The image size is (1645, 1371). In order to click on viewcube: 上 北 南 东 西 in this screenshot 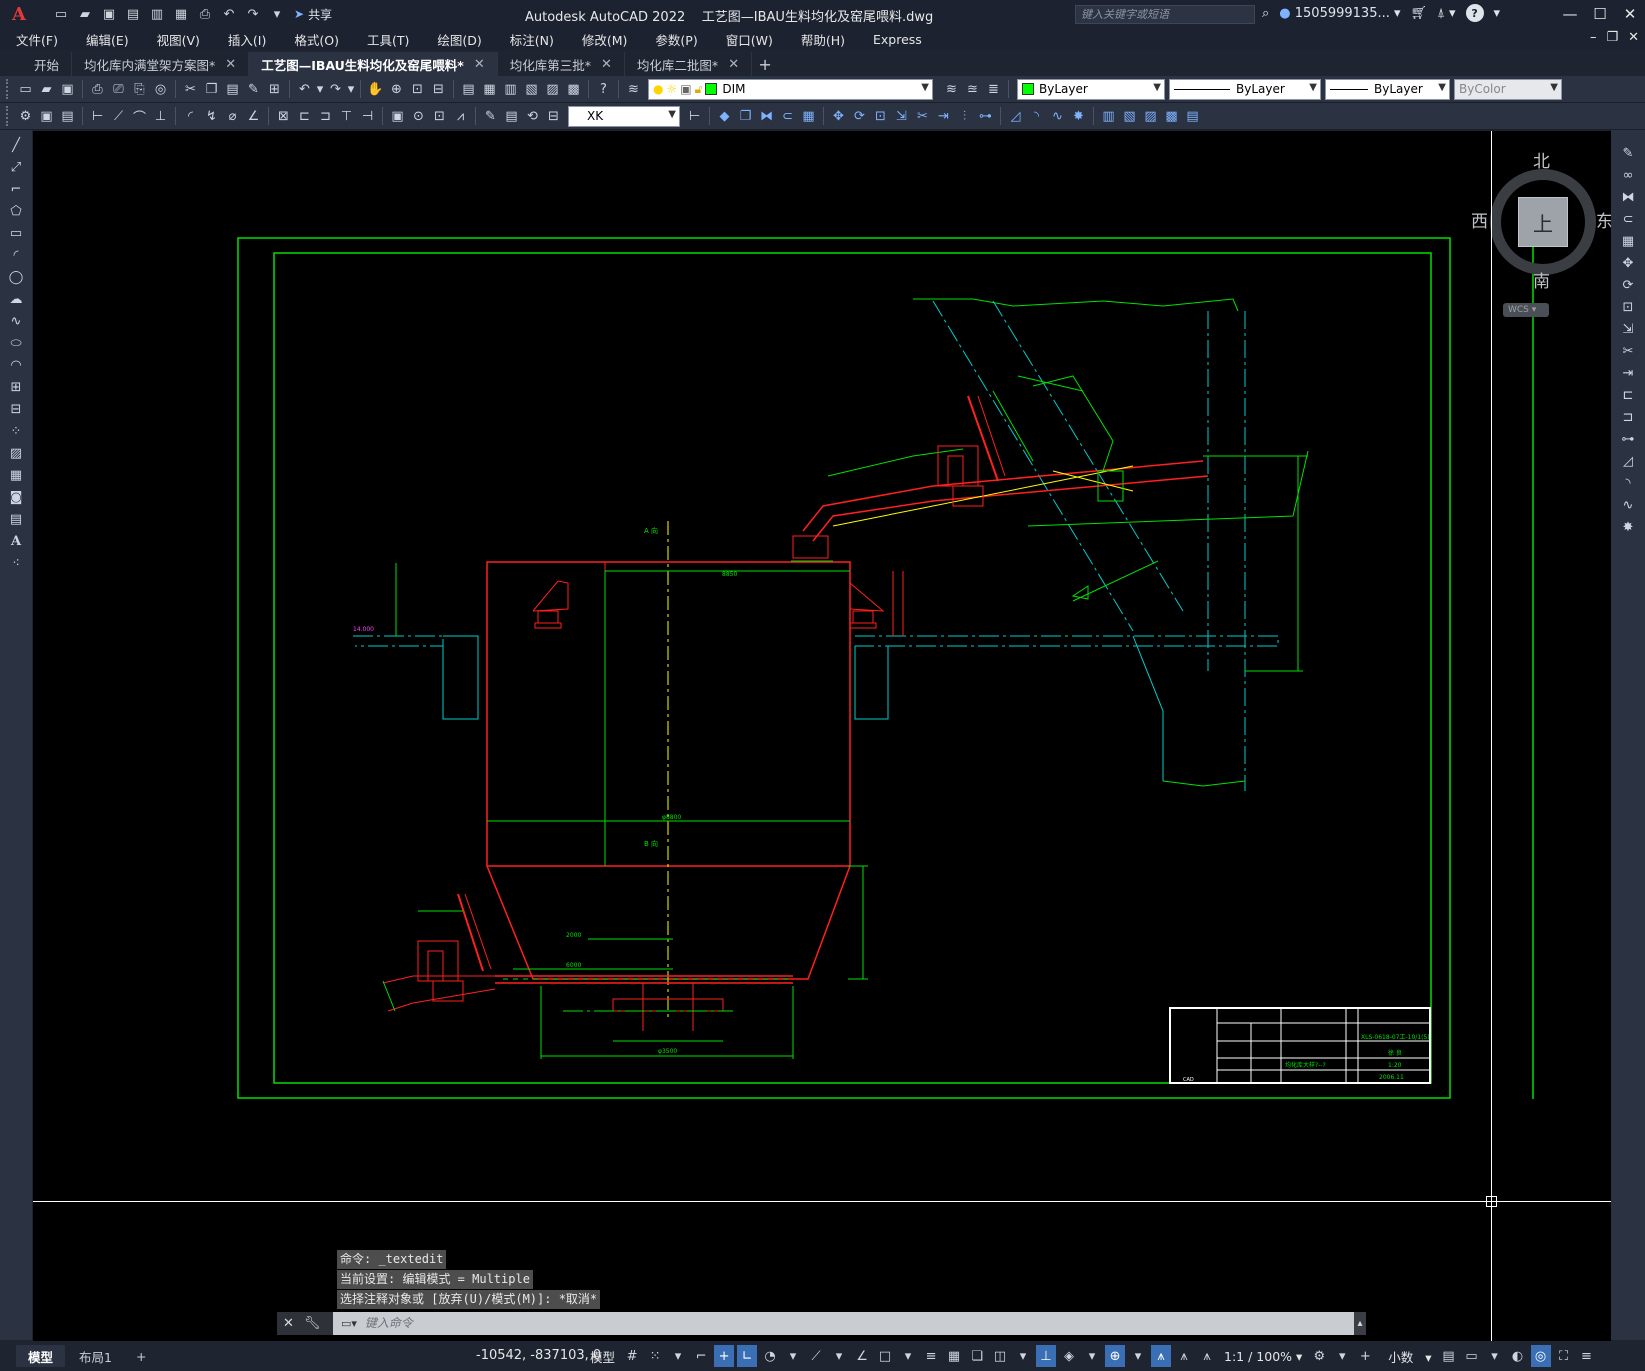, I will do `click(1539, 222)`.